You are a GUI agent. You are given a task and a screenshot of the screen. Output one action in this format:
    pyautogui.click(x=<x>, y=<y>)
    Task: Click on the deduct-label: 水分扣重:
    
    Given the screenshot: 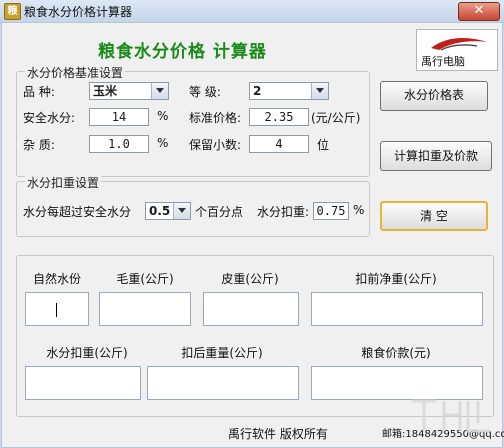 What is the action you would take?
    pyautogui.click(x=283, y=212)
    